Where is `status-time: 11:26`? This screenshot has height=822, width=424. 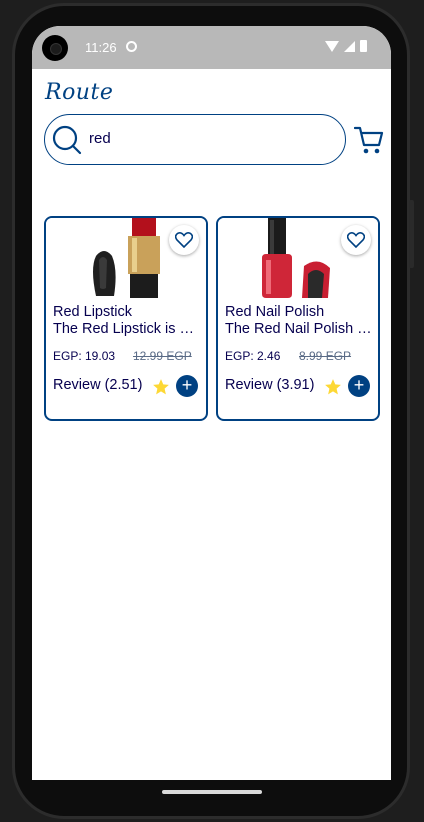
status-time: 11:26 is located at coordinates (101, 47).